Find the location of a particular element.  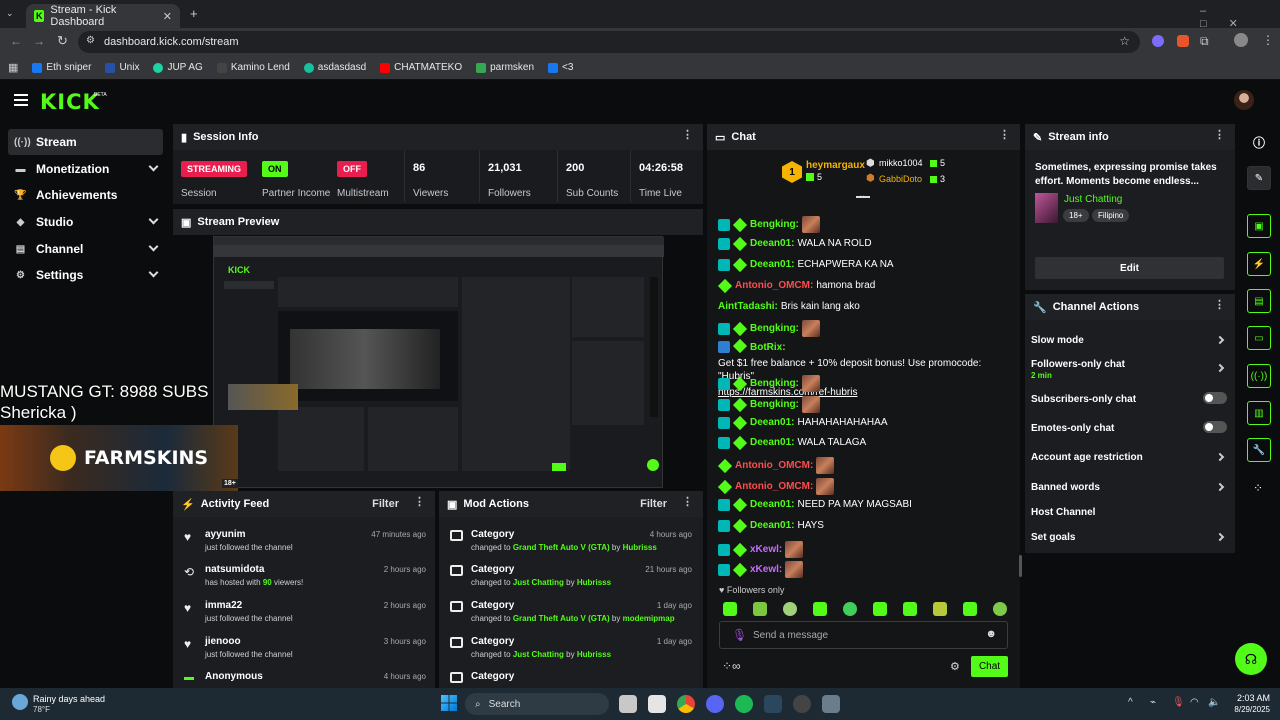

browser-menu-icon: ⋮ is located at coordinates (1268, 40).